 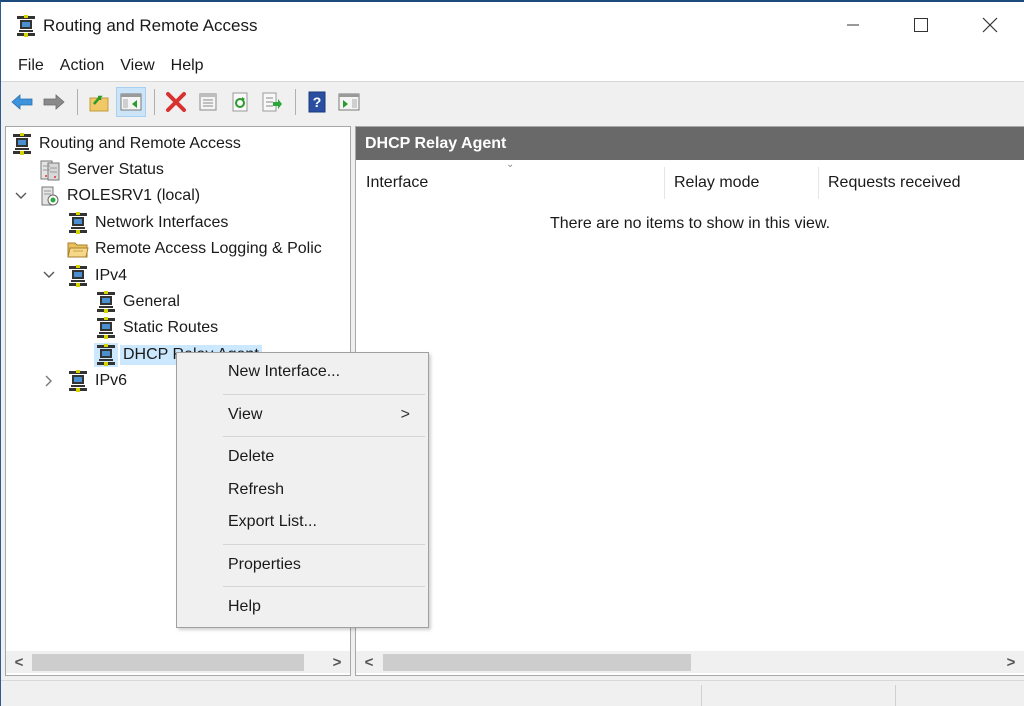 What do you see at coordinates (512, 102) in the screenshot?
I see `toolbar: ?` at bounding box center [512, 102].